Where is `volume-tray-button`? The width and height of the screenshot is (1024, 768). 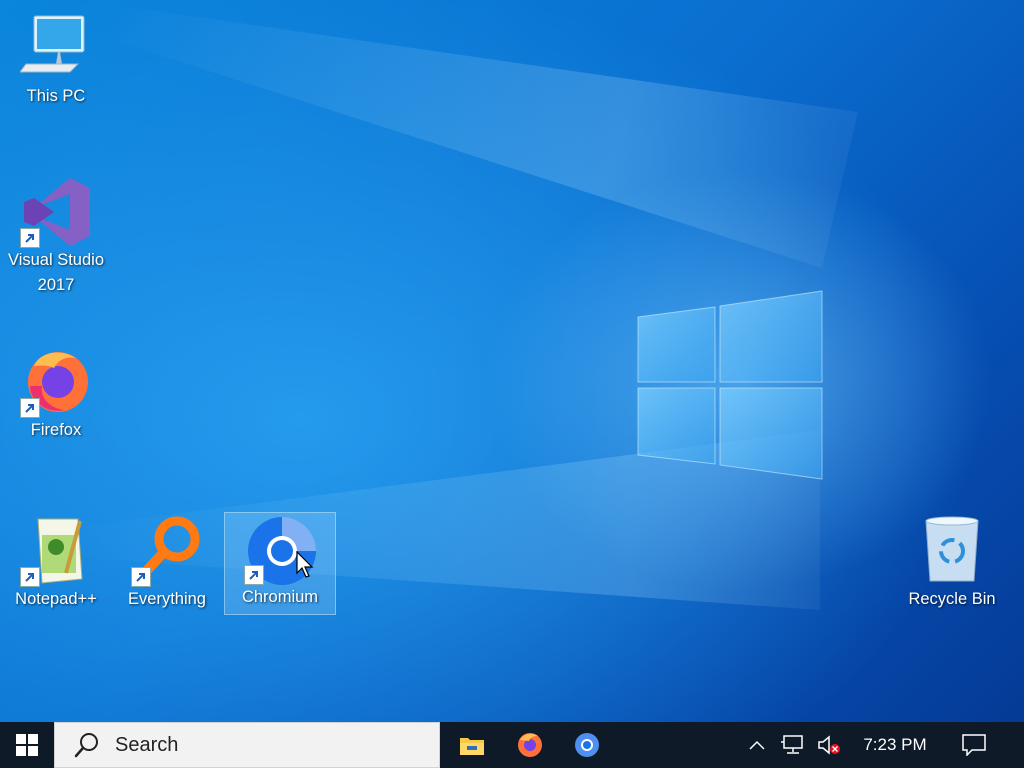
volume-tray-button is located at coordinates (829, 745).